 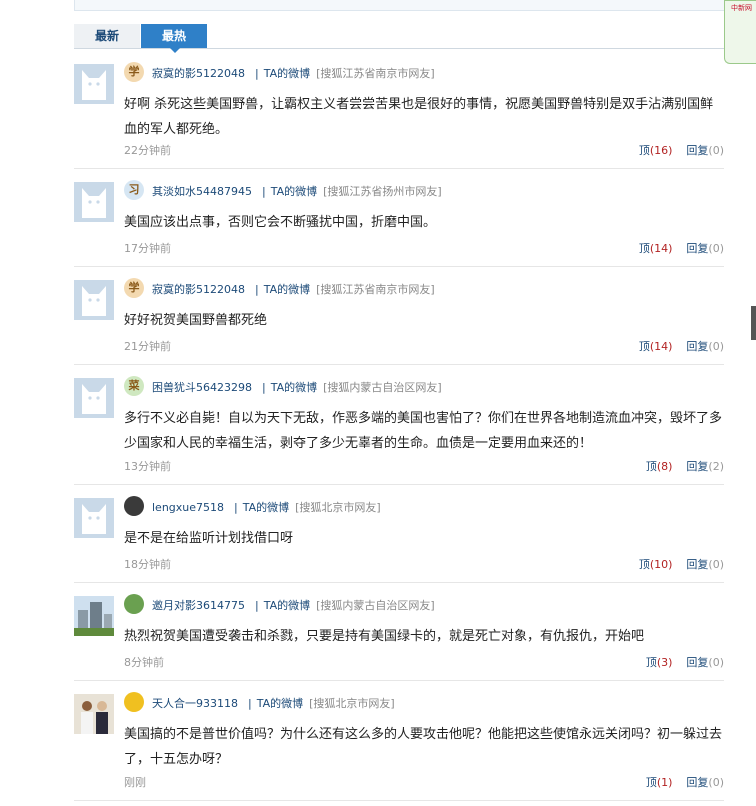 I want to click on comment-actions: 顶(10) 回复(0), so click(x=681, y=564).